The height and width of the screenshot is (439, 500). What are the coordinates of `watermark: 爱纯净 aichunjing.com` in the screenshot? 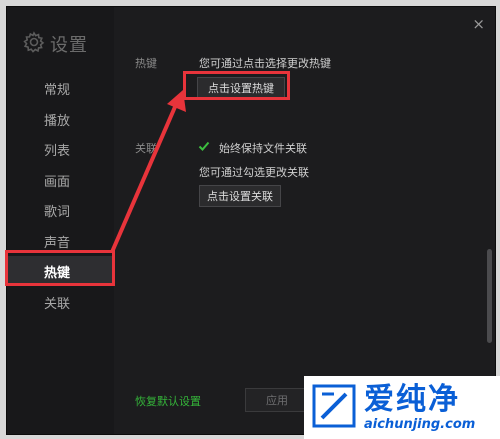 It's located at (402, 407).